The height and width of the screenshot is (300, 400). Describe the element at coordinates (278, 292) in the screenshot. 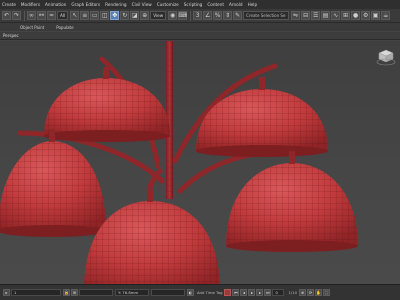

I see `current-frame-field: 0` at that location.